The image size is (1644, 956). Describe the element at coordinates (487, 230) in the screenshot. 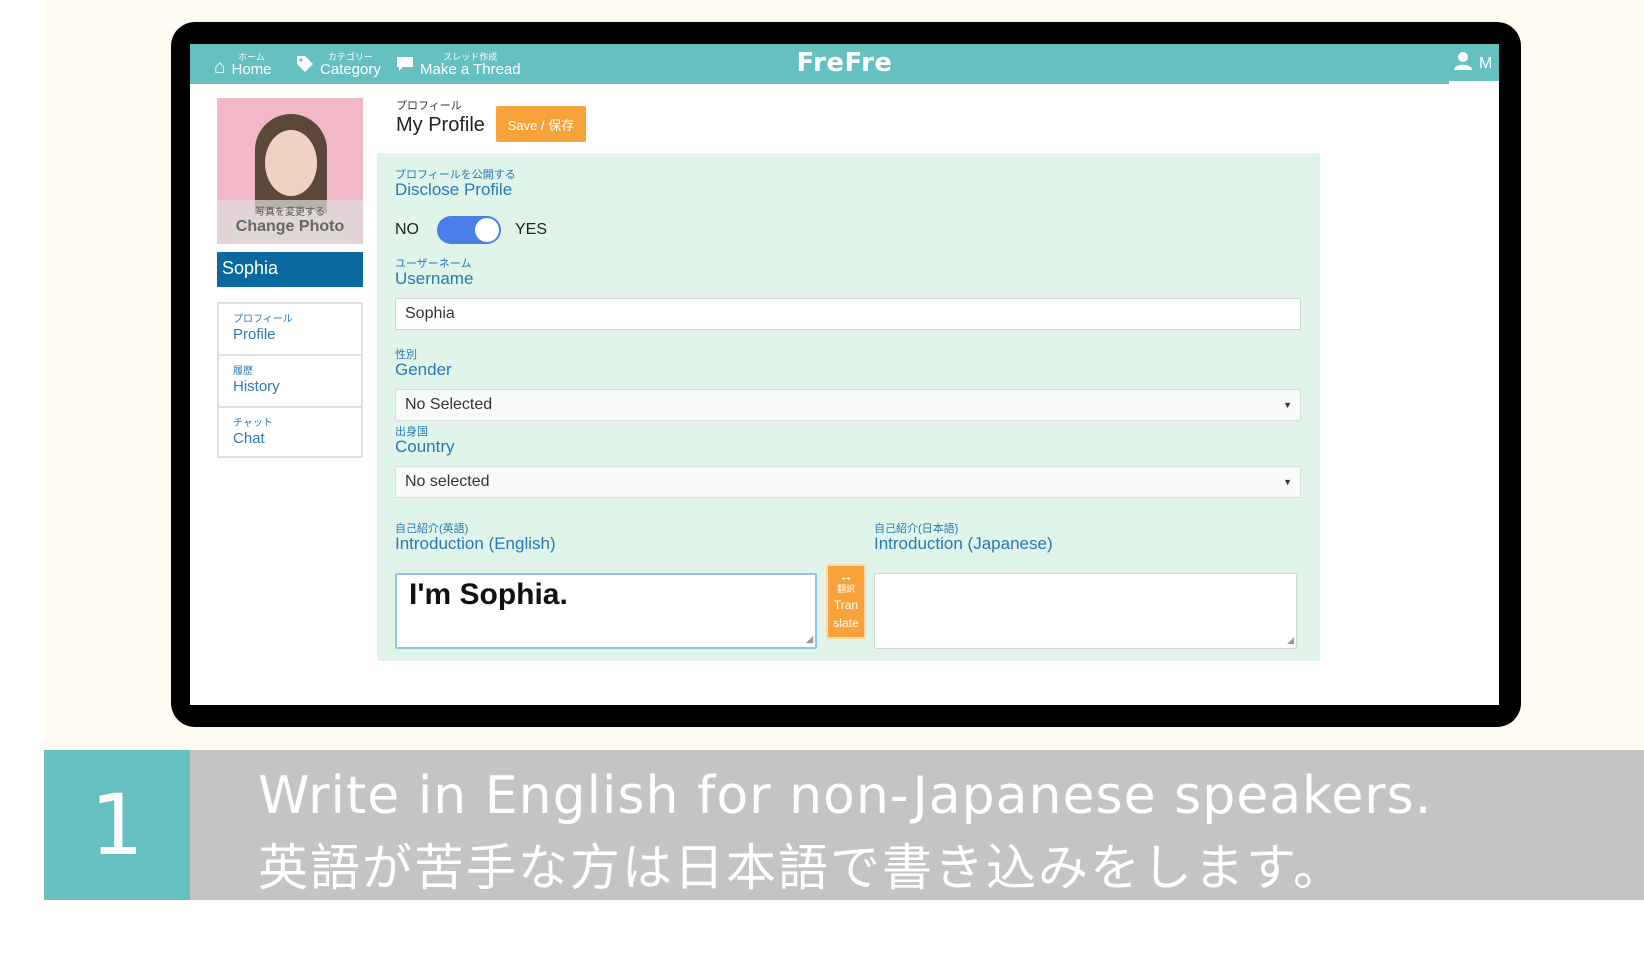

I see `toggle-knob` at that location.